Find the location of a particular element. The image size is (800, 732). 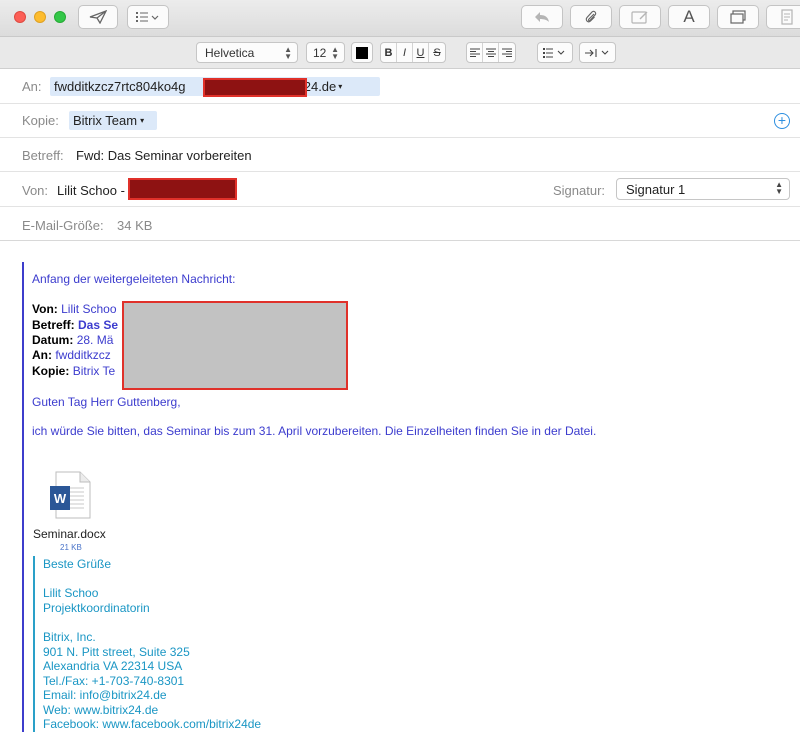

fwd-from-value: Lilit Schoo is located at coordinates (89, 309).